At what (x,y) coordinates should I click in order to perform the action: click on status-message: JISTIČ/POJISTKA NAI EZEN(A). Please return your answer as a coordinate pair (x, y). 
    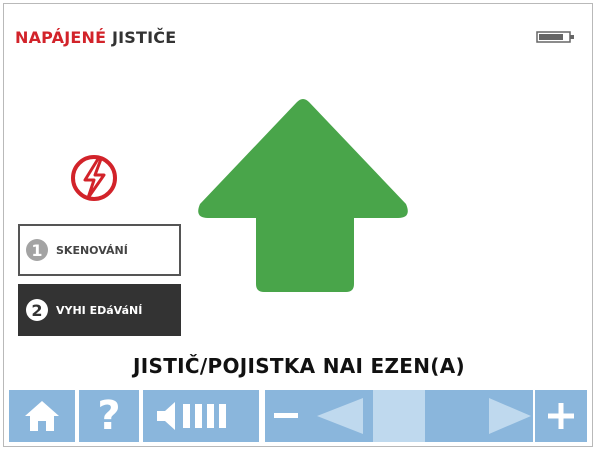
    Looking at the image, I should click on (299, 366).